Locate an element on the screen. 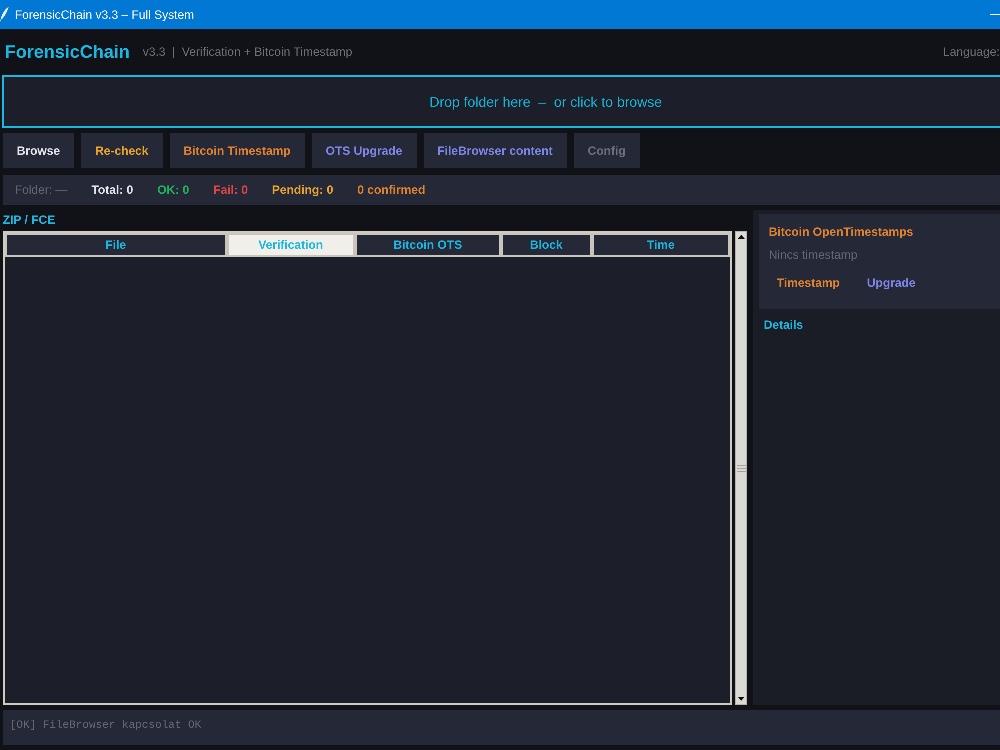 Image resolution: width=1000 pixels, height=750 pixels. toolbar-button: OTS Upgrade is located at coordinates (364, 150).